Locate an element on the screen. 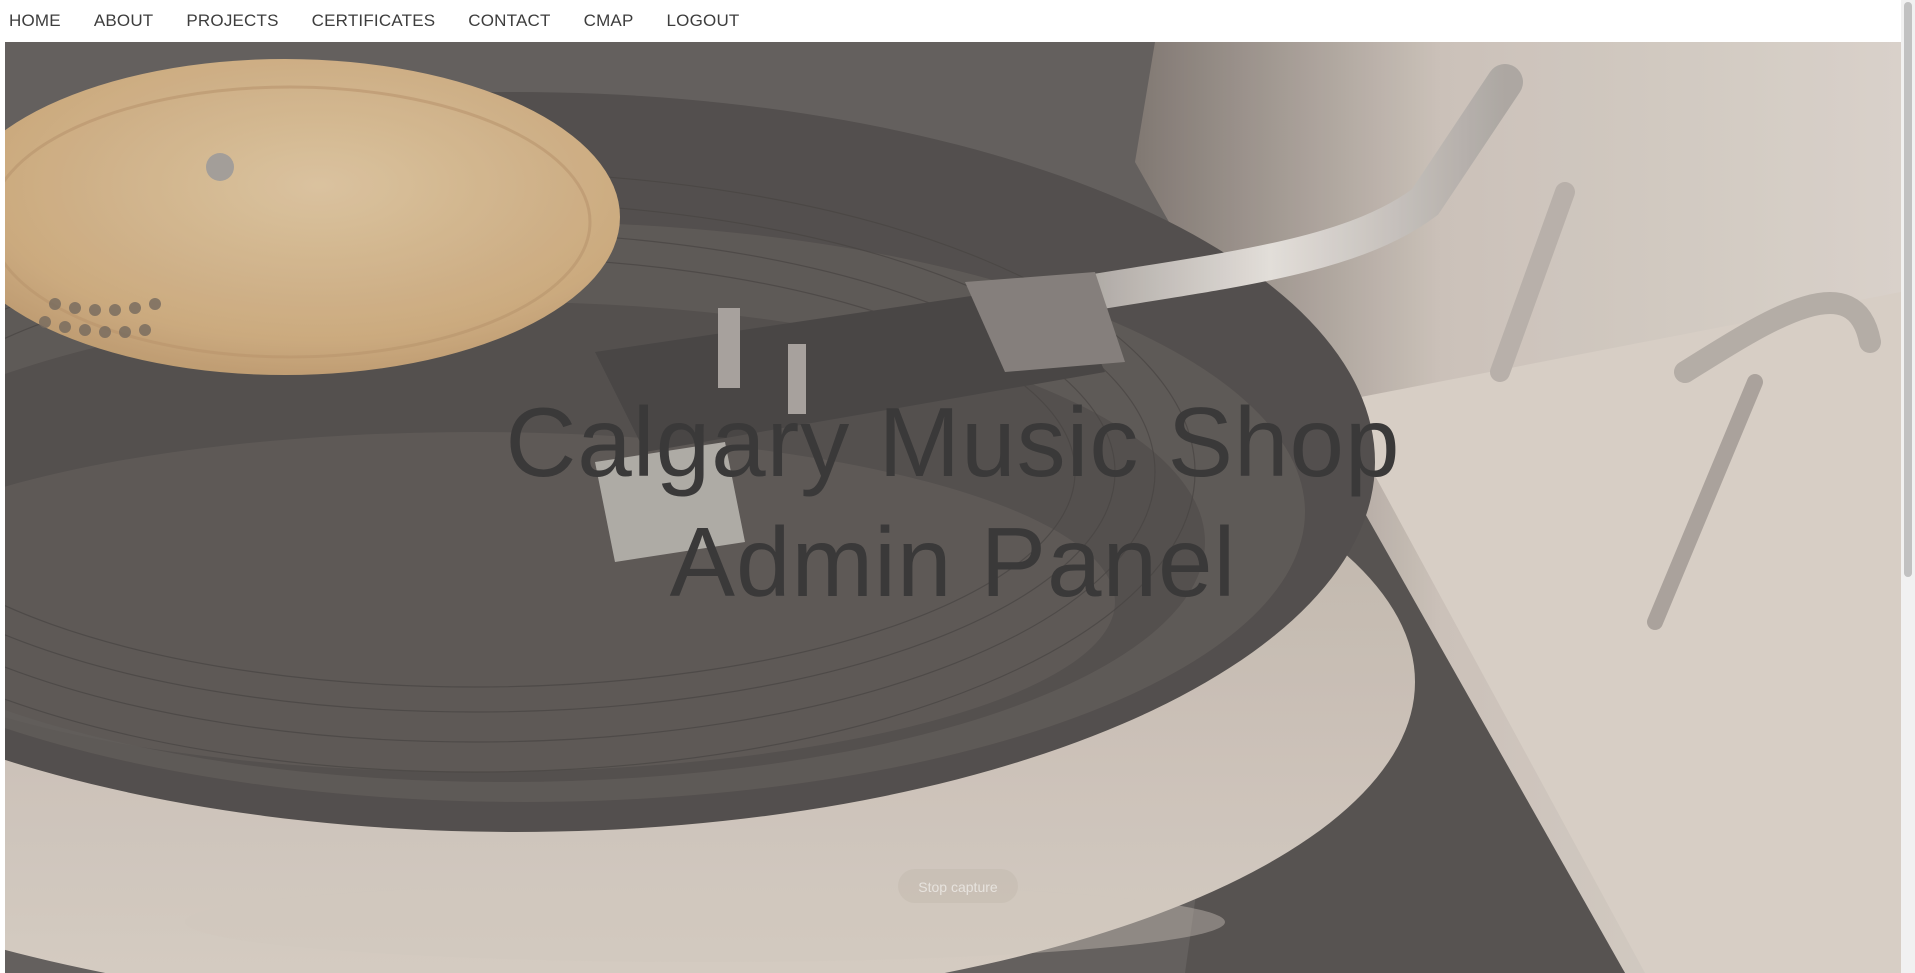  nav-projects-link: PROJECTS is located at coordinates (232, 21).